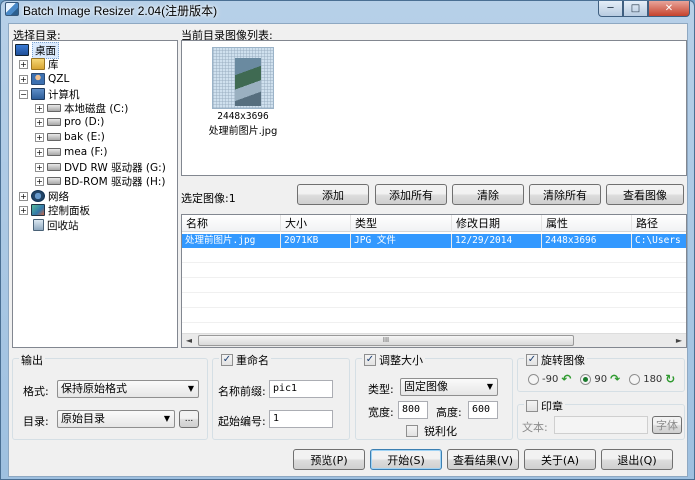  Describe the element at coordinates (560, 459) in the screenshot. I see `about-button: 关于(A)` at that location.